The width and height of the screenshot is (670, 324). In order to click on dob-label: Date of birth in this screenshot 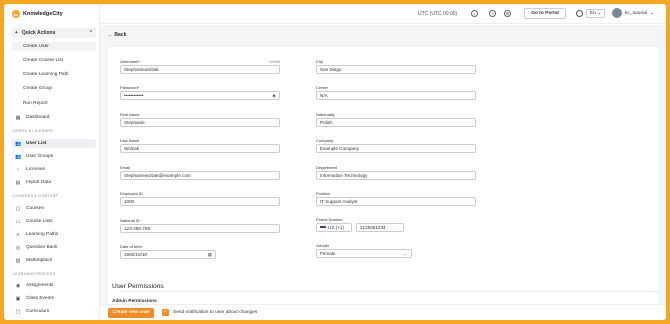, I will do `click(131, 246)`.